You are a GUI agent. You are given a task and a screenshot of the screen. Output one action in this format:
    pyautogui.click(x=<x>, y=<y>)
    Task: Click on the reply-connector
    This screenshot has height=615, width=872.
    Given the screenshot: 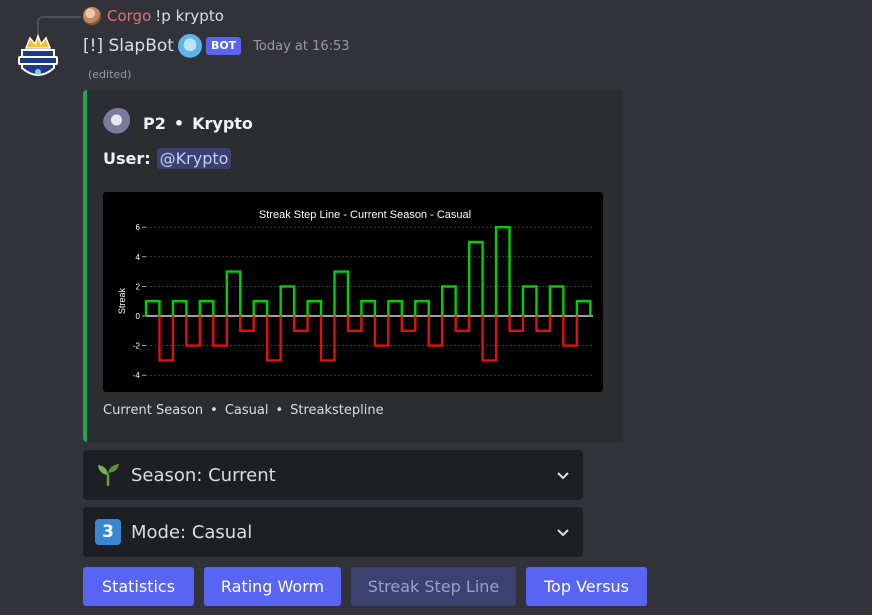 What is the action you would take?
    pyautogui.click(x=59, y=26)
    